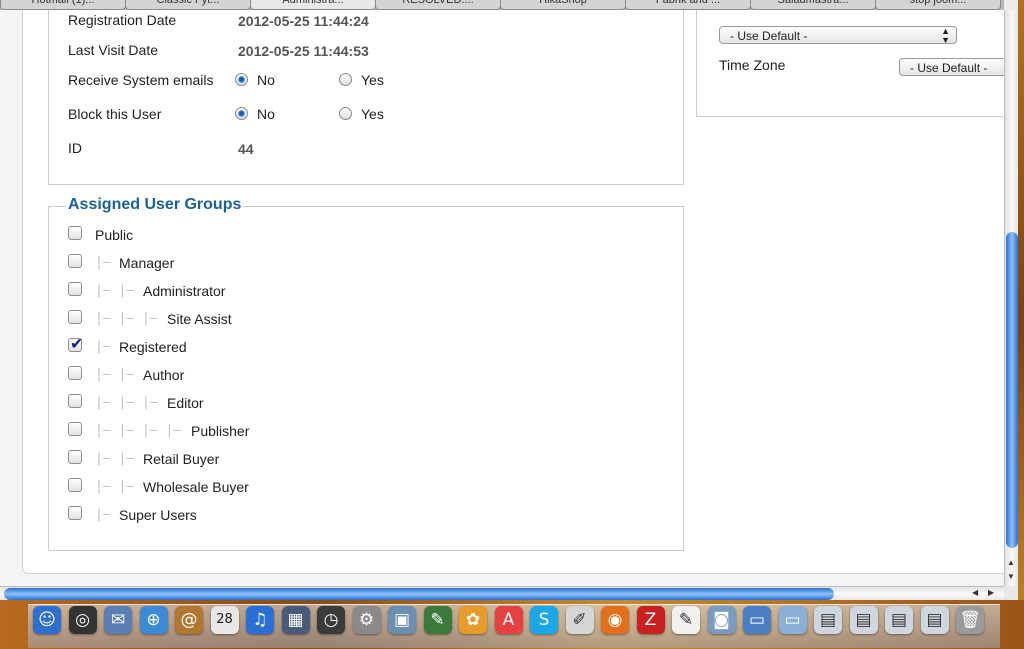  I want to click on window2-icon: ▤, so click(863, 620).